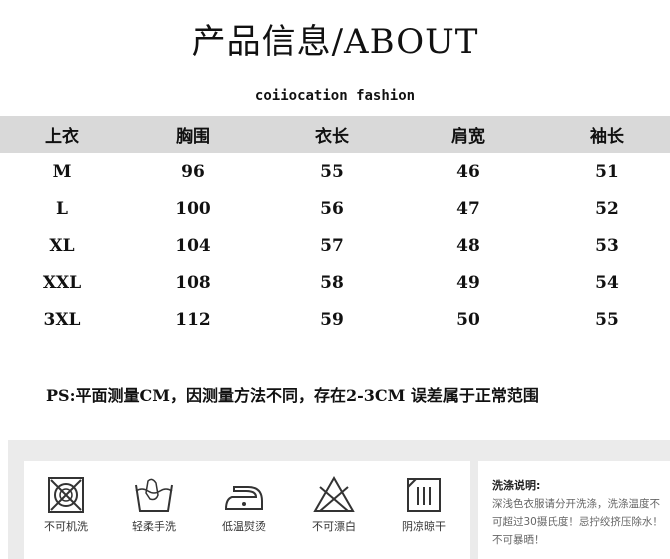 Image resolution: width=670 pixels, height=559 pixels. What do you see at coordinates (468, 137) in the screenshot?
I see `header-shoulder: 肩宽` at bounding box center [468, 137].